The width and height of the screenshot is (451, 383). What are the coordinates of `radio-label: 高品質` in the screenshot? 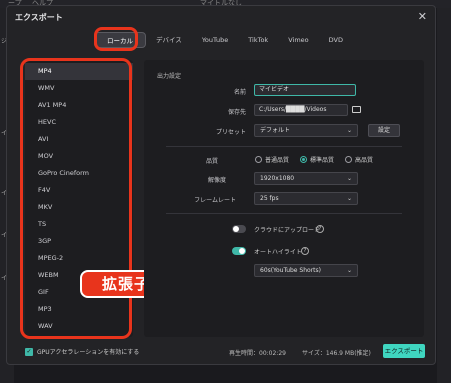 It's located at (364, 160).